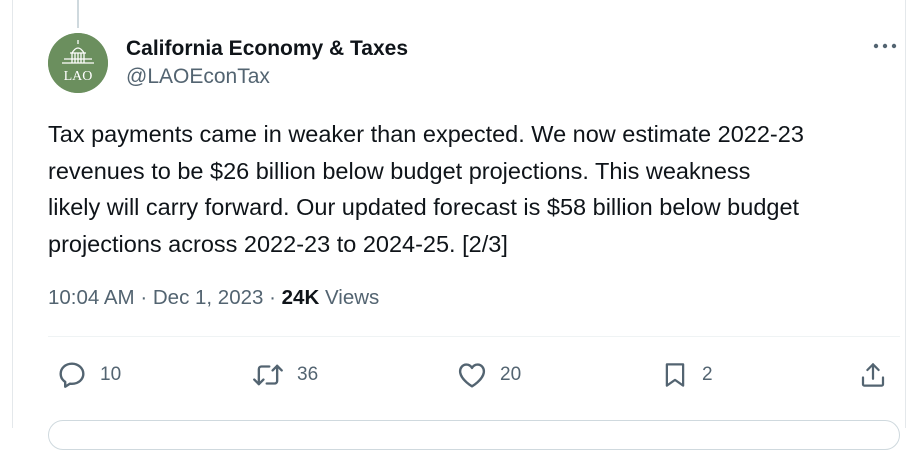  I want to click on like-button: 20, so click(488, 375).